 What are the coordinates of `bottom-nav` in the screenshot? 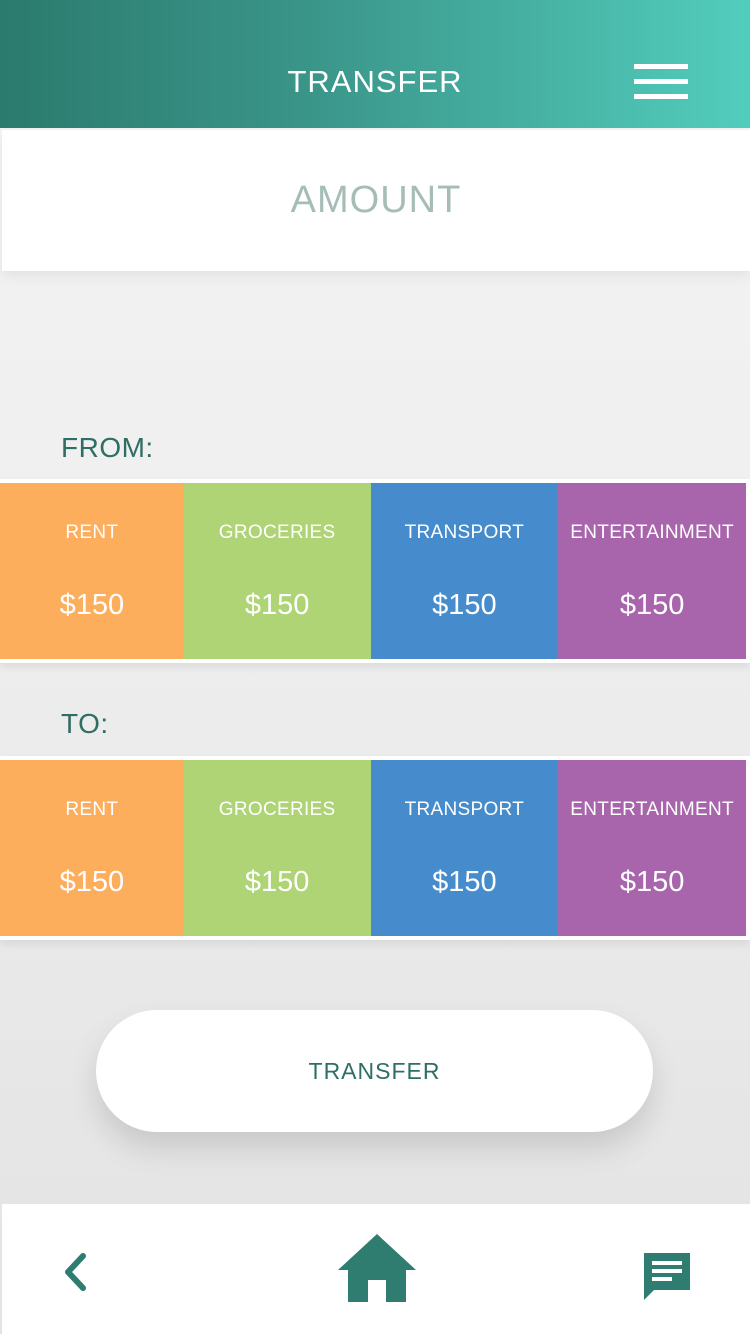 It's located at (376, 1269).